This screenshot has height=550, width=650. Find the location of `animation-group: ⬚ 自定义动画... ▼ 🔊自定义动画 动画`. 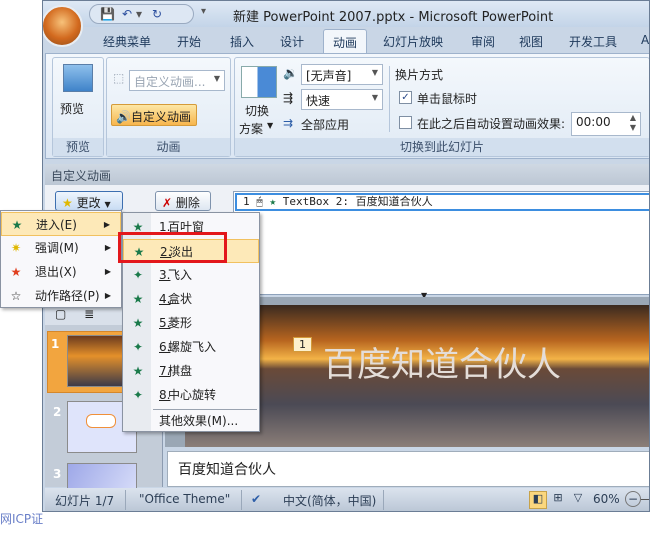

animation-group: ⬚ 自定义动画... ▼ 🔊自定义动画 动画 is located at coordinates (168, 107).